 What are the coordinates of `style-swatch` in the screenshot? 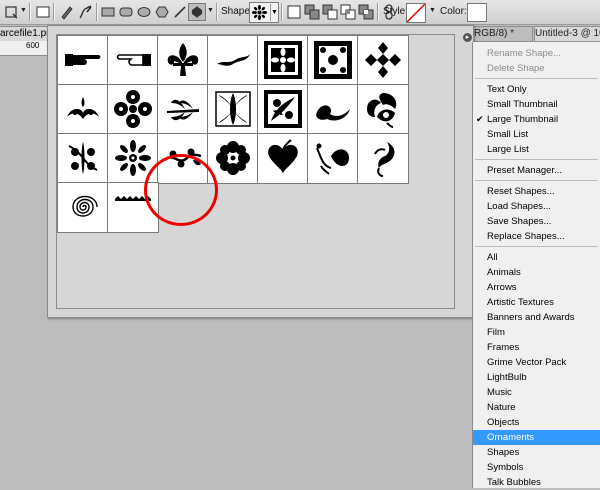 It's located at (416, 13).